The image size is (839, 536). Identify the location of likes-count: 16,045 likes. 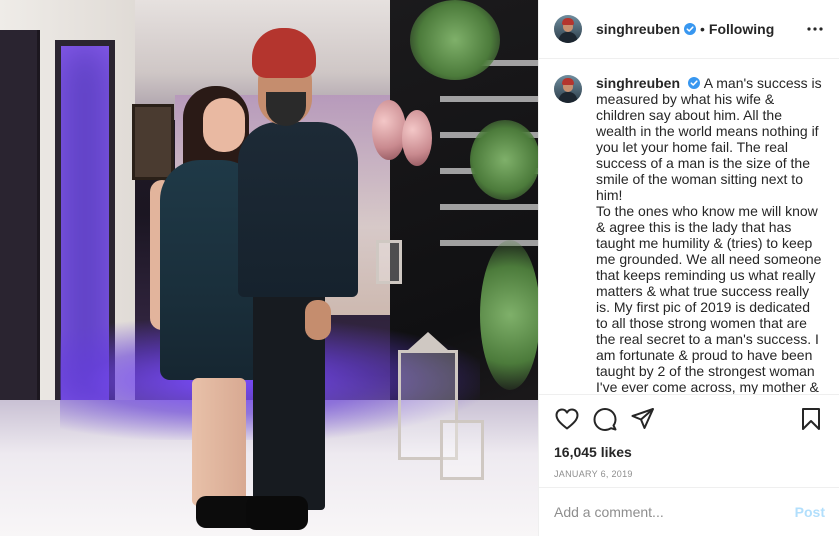
(689, 452).